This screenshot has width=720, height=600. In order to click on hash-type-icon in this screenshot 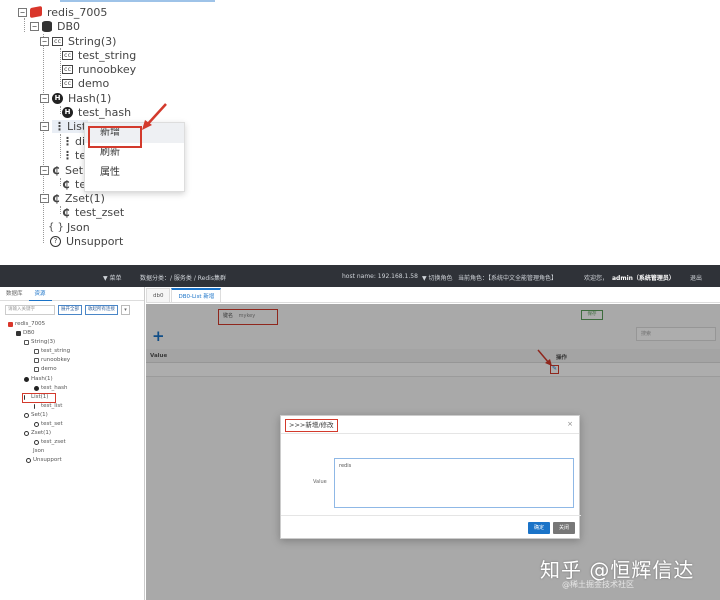, I will do `click(26, 379)`.